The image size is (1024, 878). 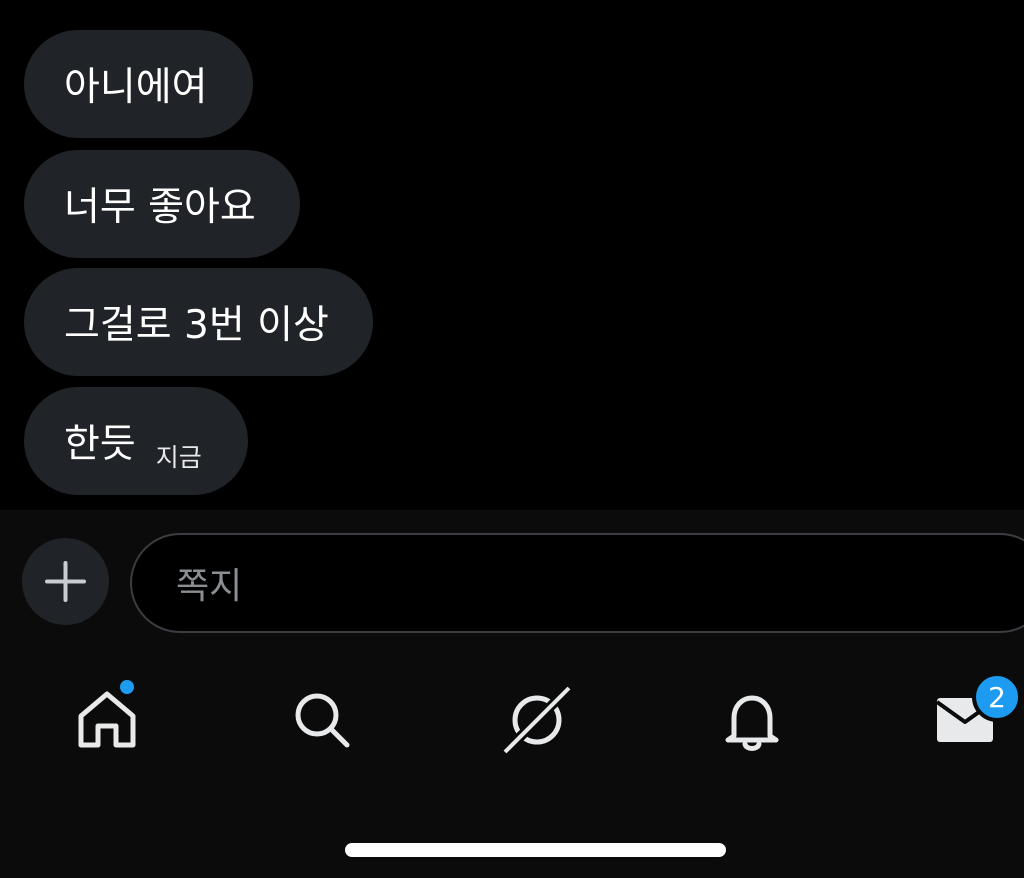 I want to click on tab-search, so click(x=321, y=720).